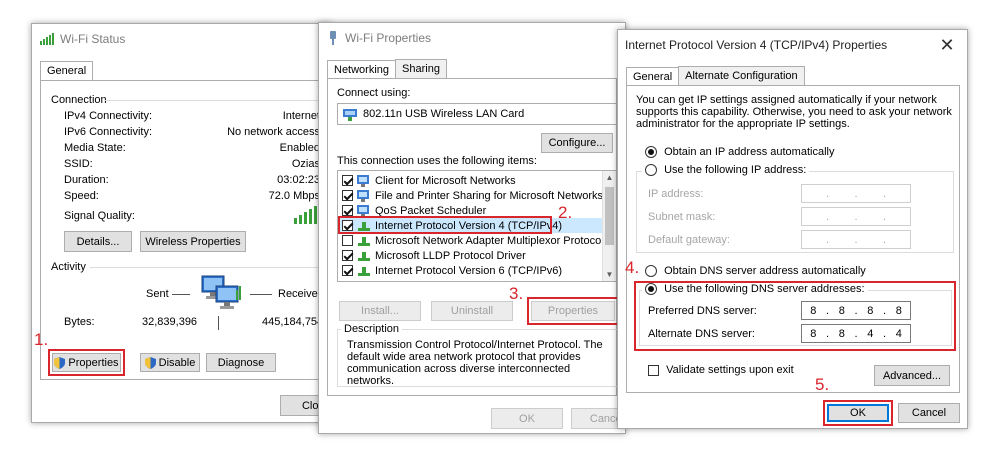 This screenshot has height=456, width=1000. Describe the element at coordinates (261, 294) in the screenshot. I see `received-line` at that location.